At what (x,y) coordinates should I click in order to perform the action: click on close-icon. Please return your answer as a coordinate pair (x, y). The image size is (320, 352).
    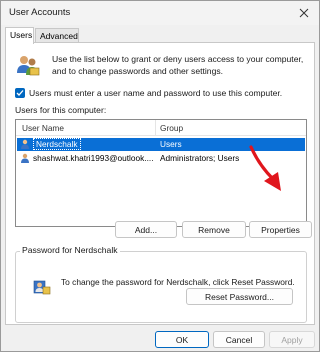
    Looking at the image, I should click on (304, 13).